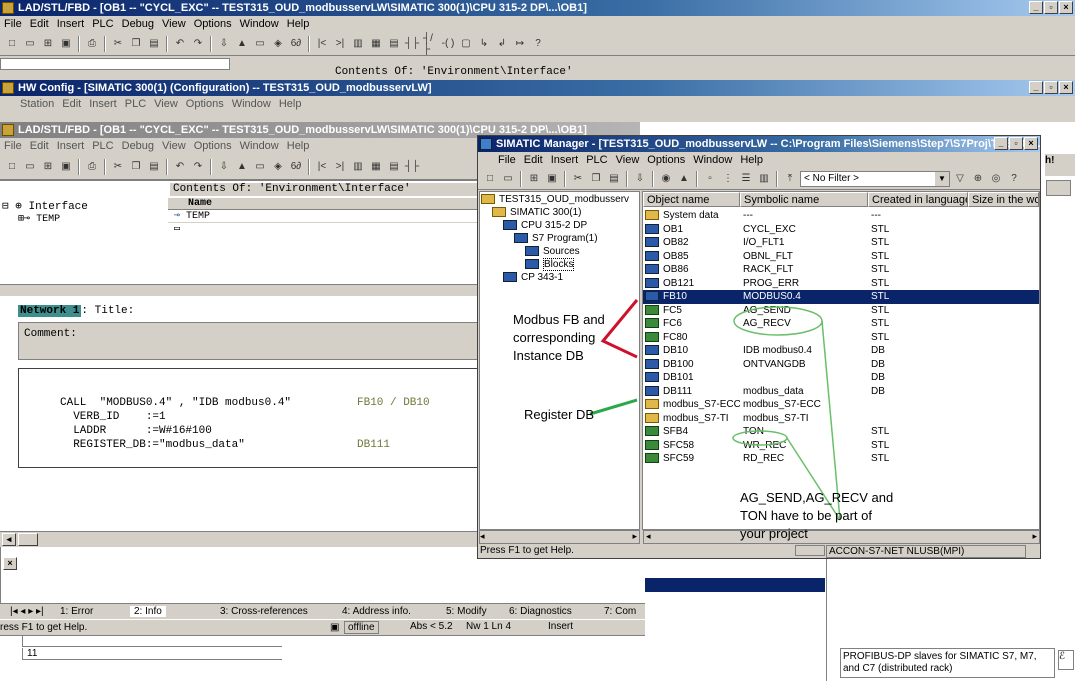  What do you see at coordinates (619, 329) in the screenshot?
I see `red-arrow-fb-db` at bounding box center [619, 329].